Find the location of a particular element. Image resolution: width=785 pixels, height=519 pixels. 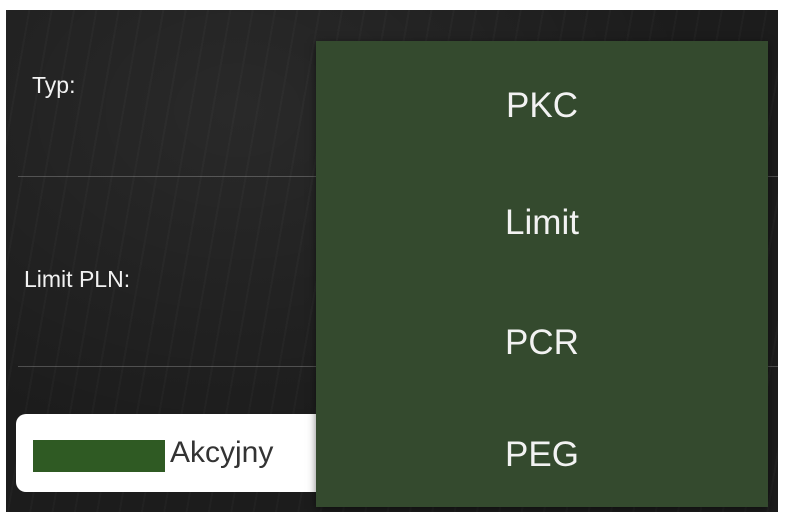

option-peg: PEG is located at coordinates (542, 455).